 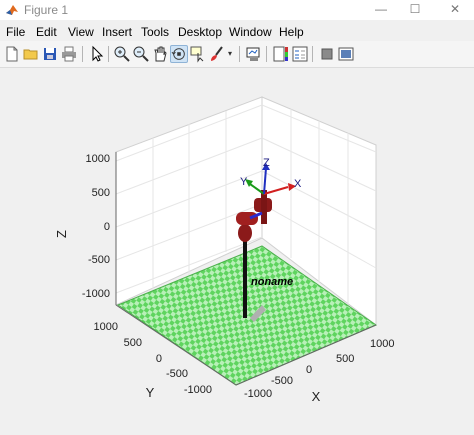 What do you see at coordinates (98, 159) in the screenshot?
I see `z-tick: 1000` at bounding box center [98, 159].